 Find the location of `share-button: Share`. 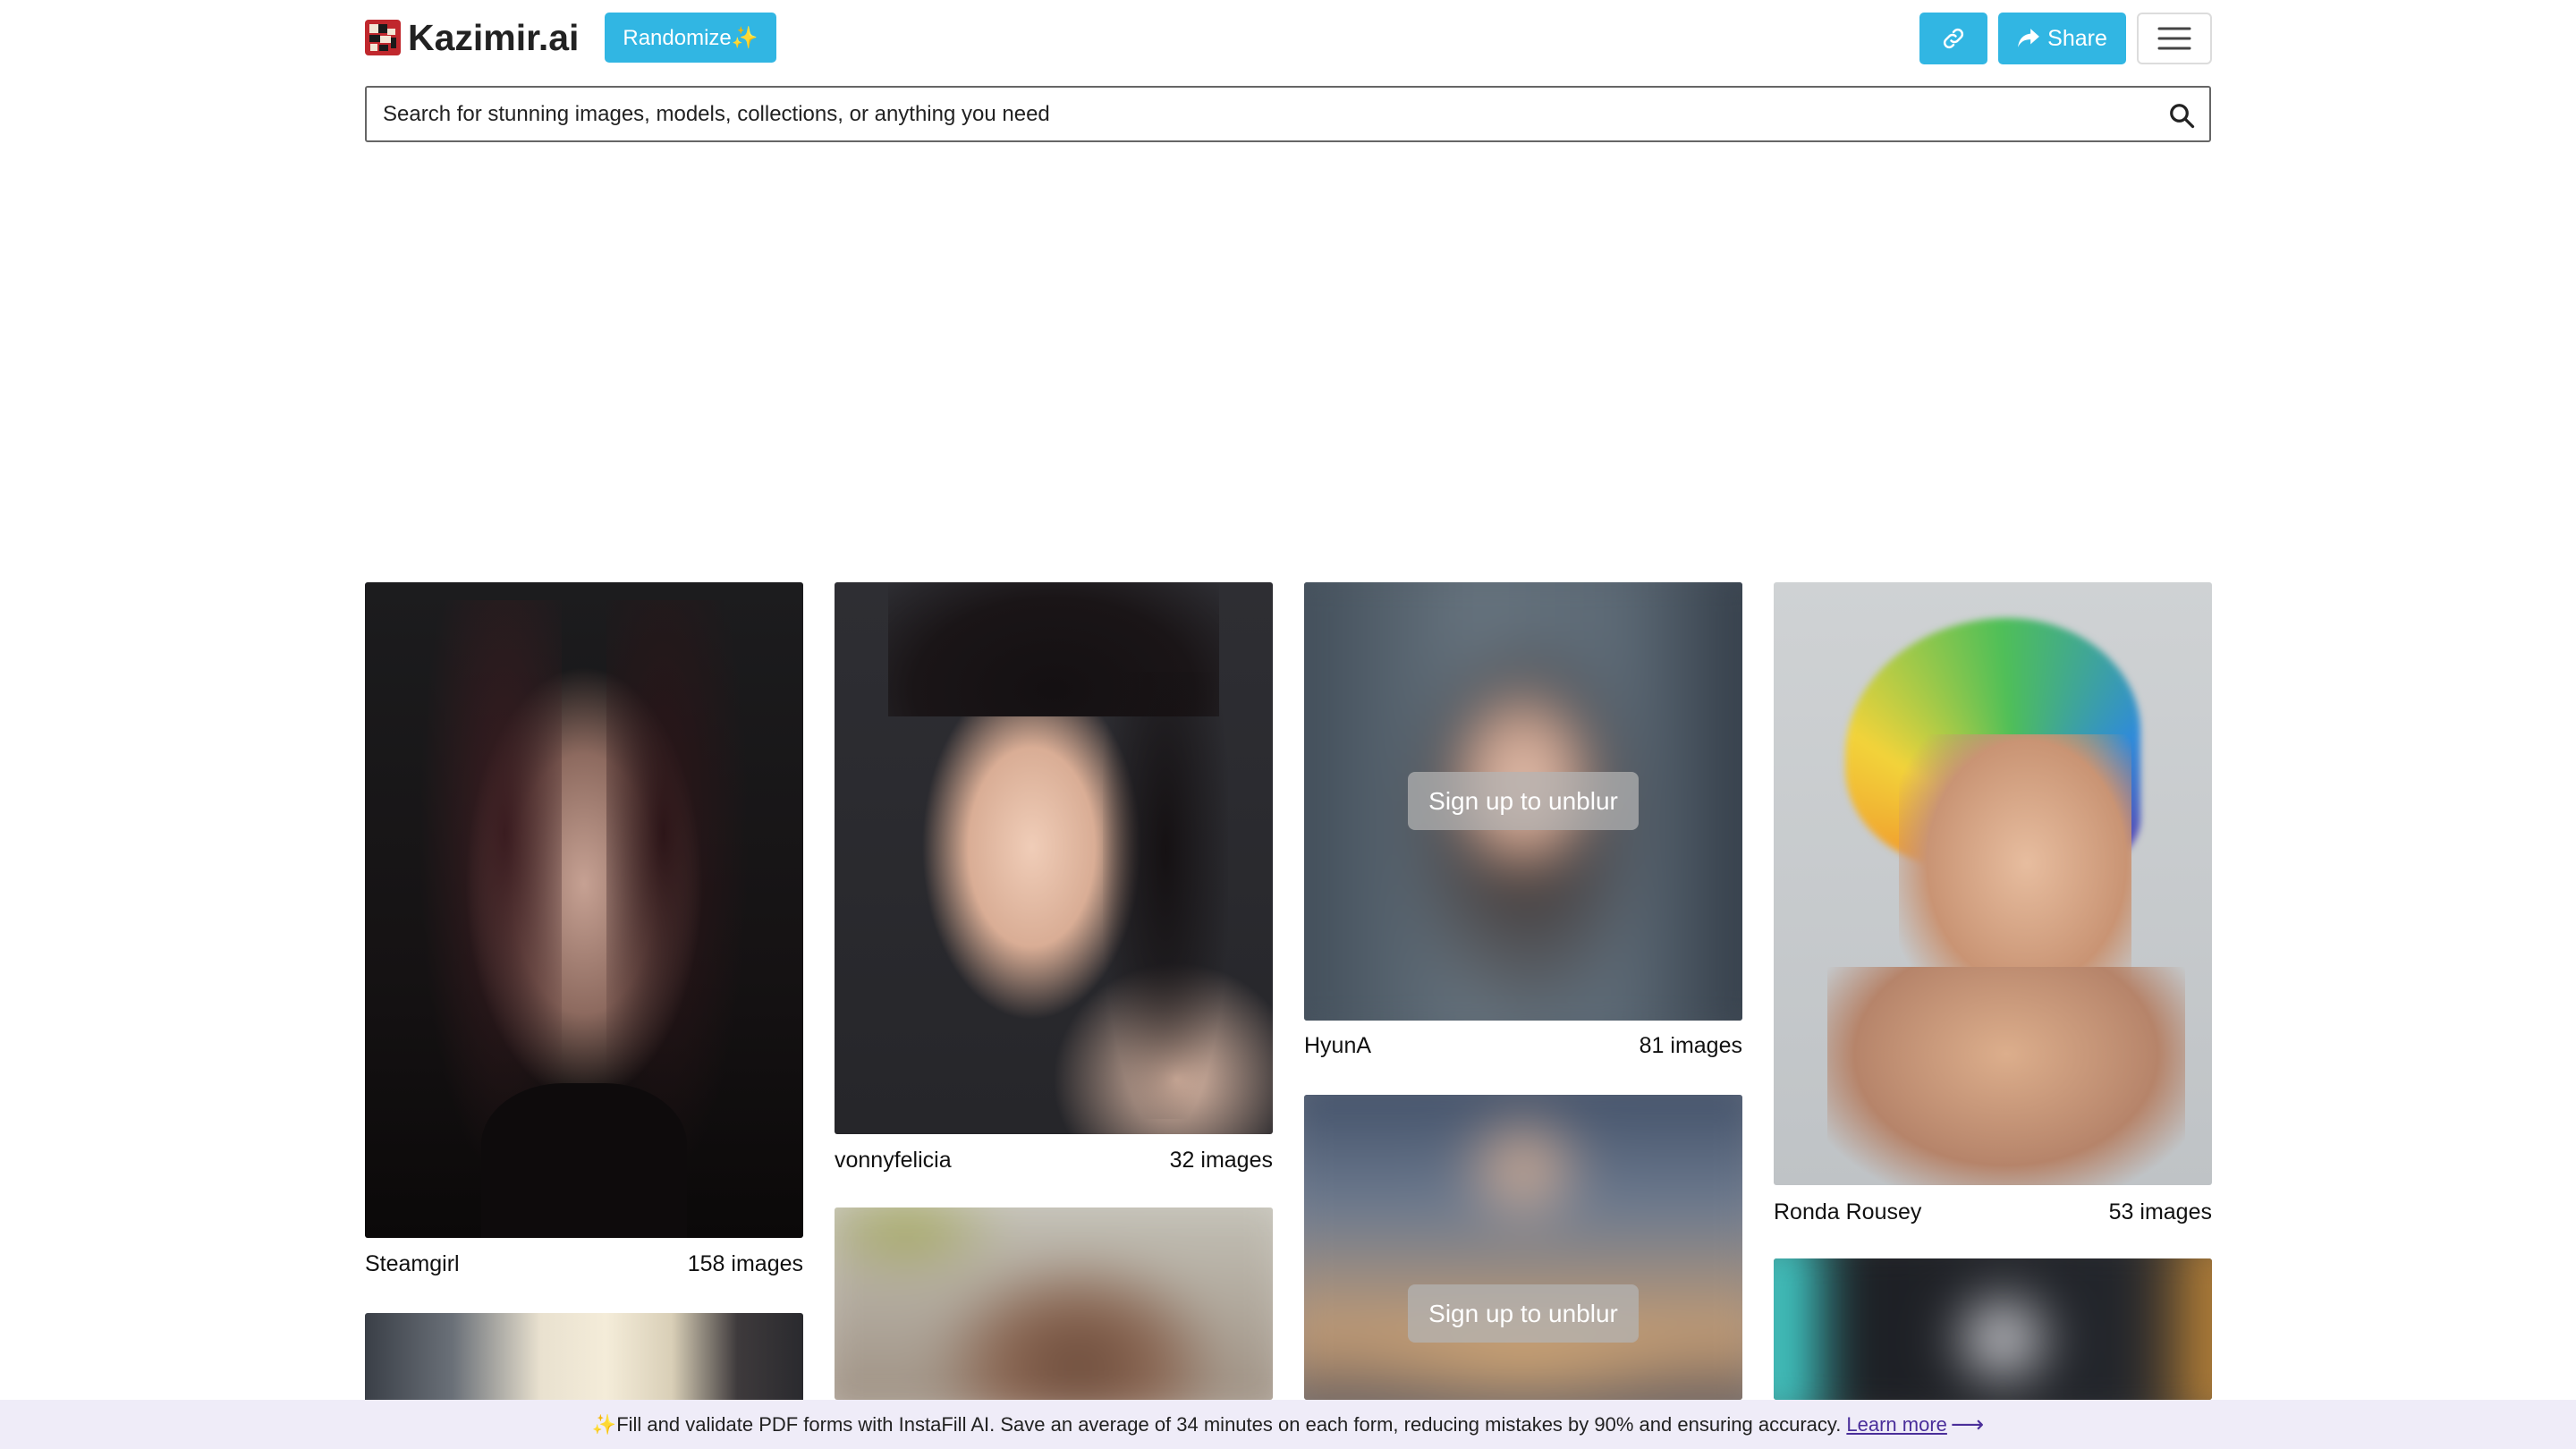

share-button: Share is located at coordinates (2062, 38).